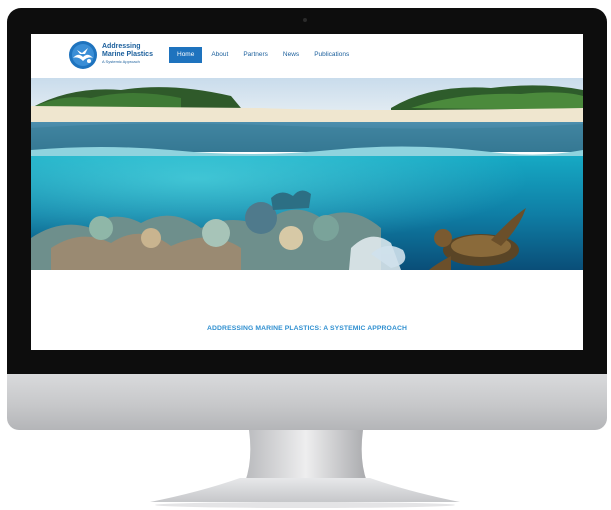 This screenshot has height=510, width=611. I want to click on brand-tagline: A Systemic Approach, so click(121, 61).